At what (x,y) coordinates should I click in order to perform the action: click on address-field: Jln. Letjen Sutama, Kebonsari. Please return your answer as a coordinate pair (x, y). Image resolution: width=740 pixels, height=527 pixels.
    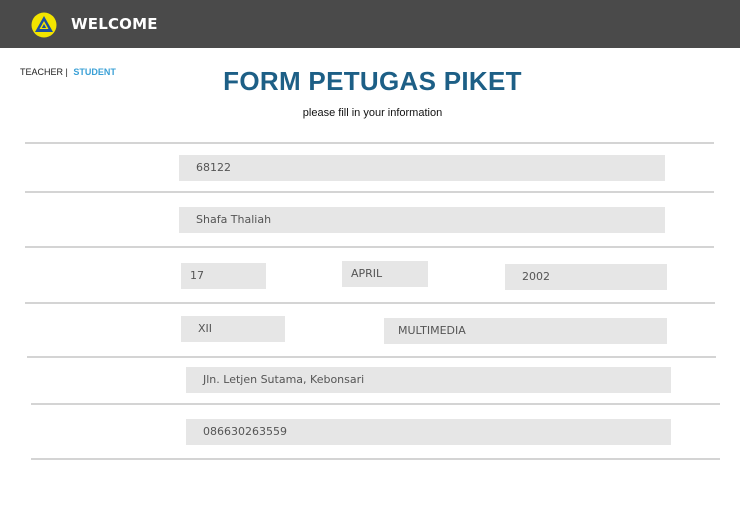
    Looking at the image, I should click on (428, 380).